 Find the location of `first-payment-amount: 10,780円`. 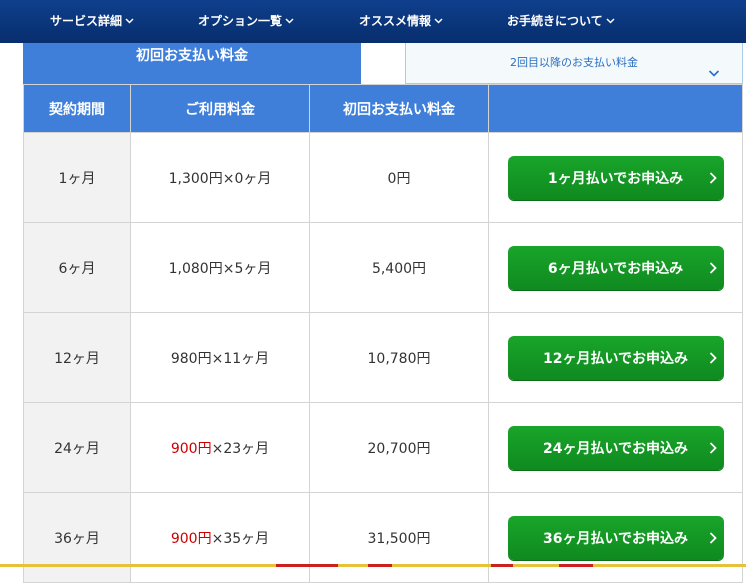

first-payment-amount: 10,780円 is located at coordinates (399, 358).